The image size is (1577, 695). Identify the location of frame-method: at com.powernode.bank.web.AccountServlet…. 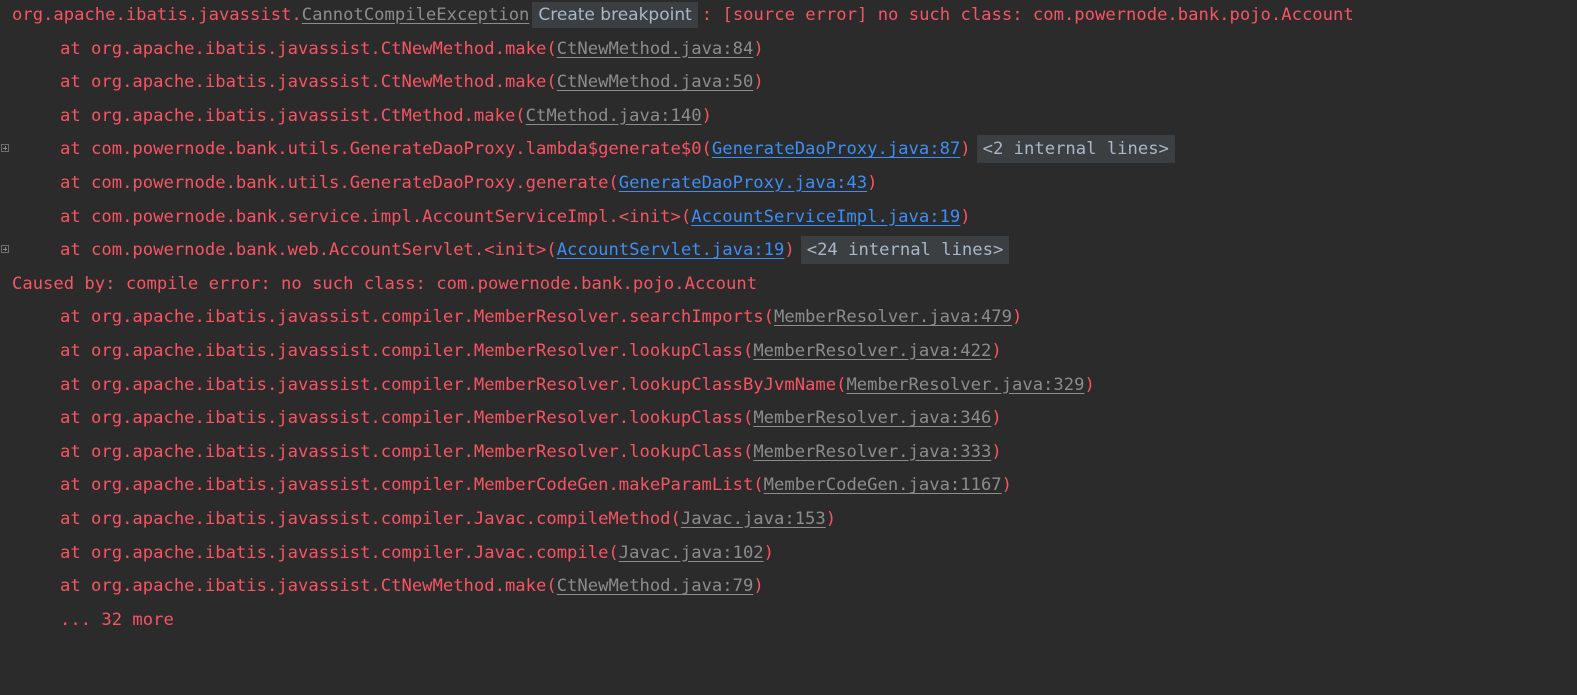
(308, 250).